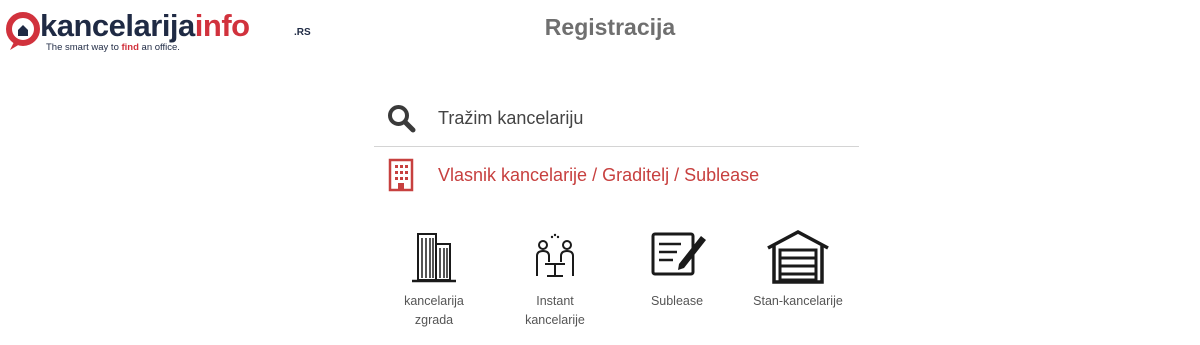  I want to click on type-label: Stan-kancelarije, so click(798, 301).